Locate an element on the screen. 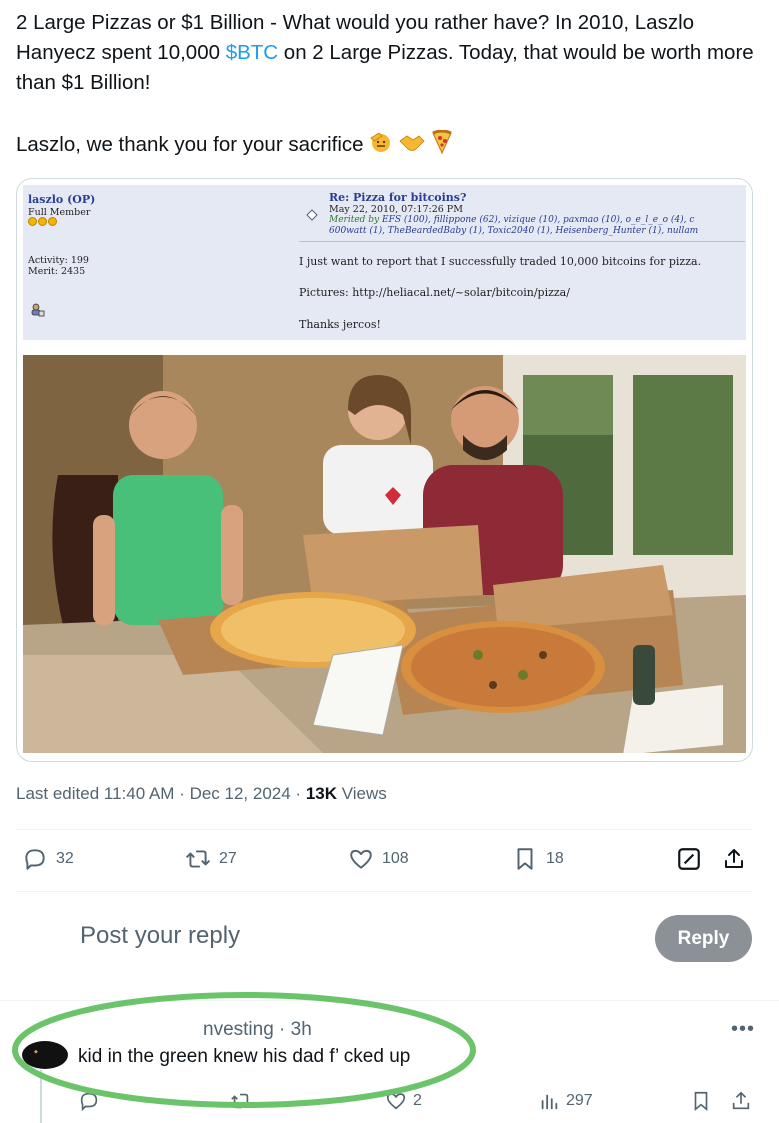 This screenshot has width=779, height=1123. reply-like-count: 2 is located at coordinates (417, 1100).